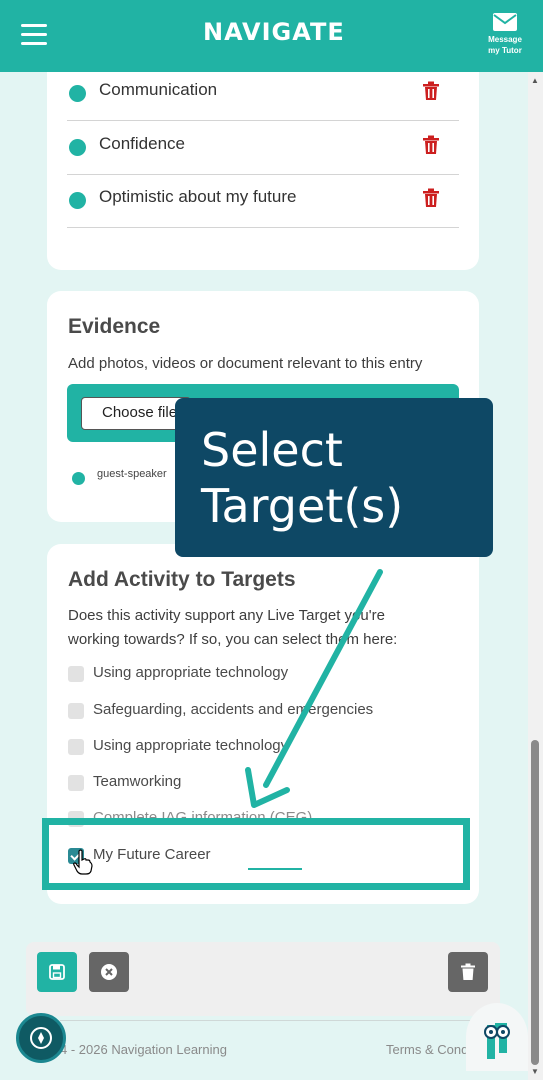 The height and width of the screenshot is (1080, 543). I want to click on target-label: Safeguarding, accidents and emergencies, so click(233, 709).